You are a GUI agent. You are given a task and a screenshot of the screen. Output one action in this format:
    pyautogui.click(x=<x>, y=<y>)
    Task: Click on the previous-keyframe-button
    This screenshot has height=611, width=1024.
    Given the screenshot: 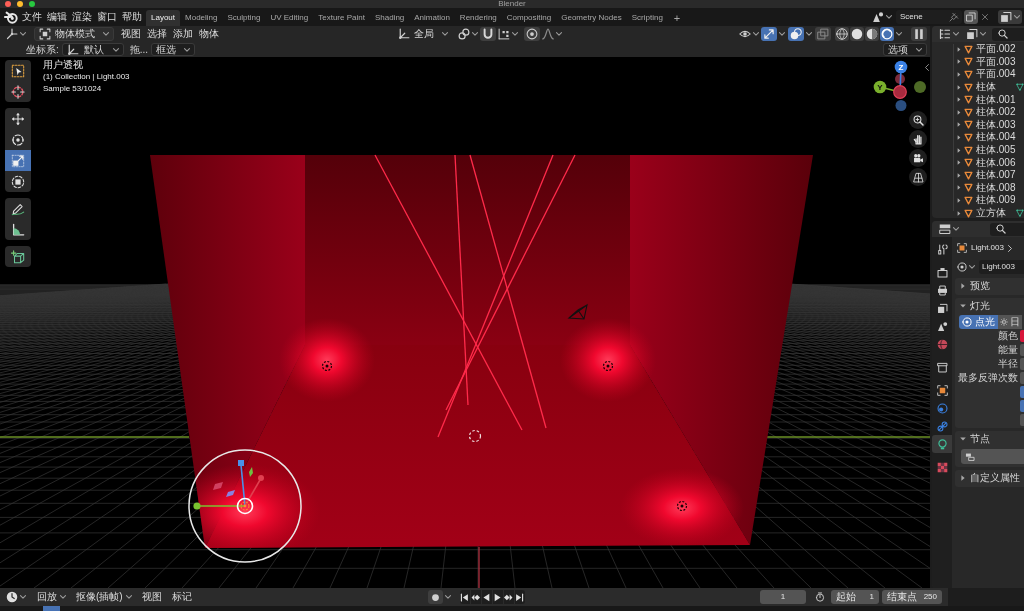 What is the action you would take?
    pyautogui.click(x=475, y=597)
    